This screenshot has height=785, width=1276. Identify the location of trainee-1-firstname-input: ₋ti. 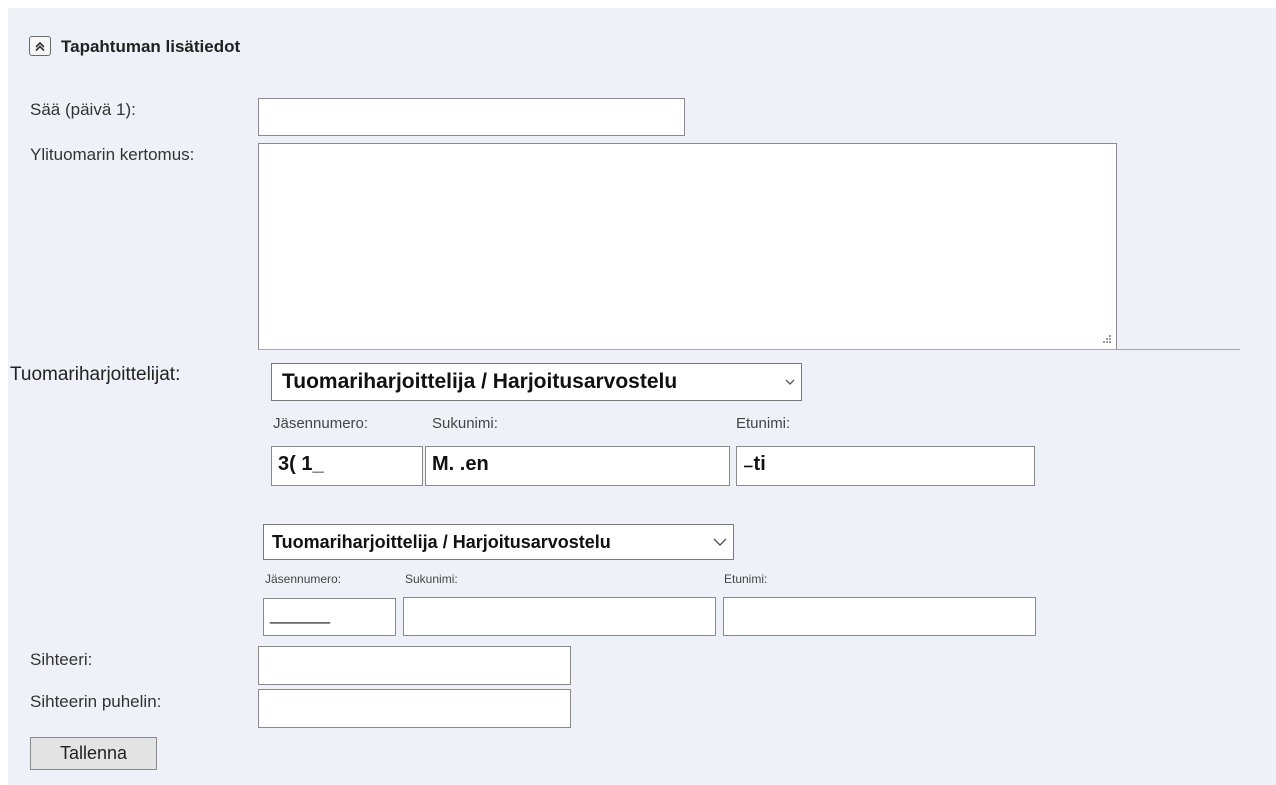
(885, 466).